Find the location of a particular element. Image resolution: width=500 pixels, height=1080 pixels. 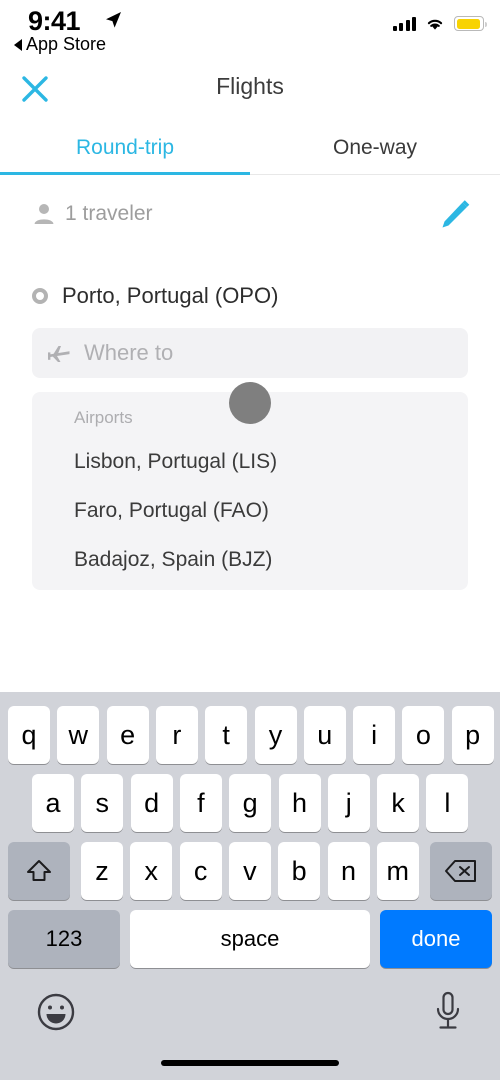

key-c: c is located at coordinates (200, 871).